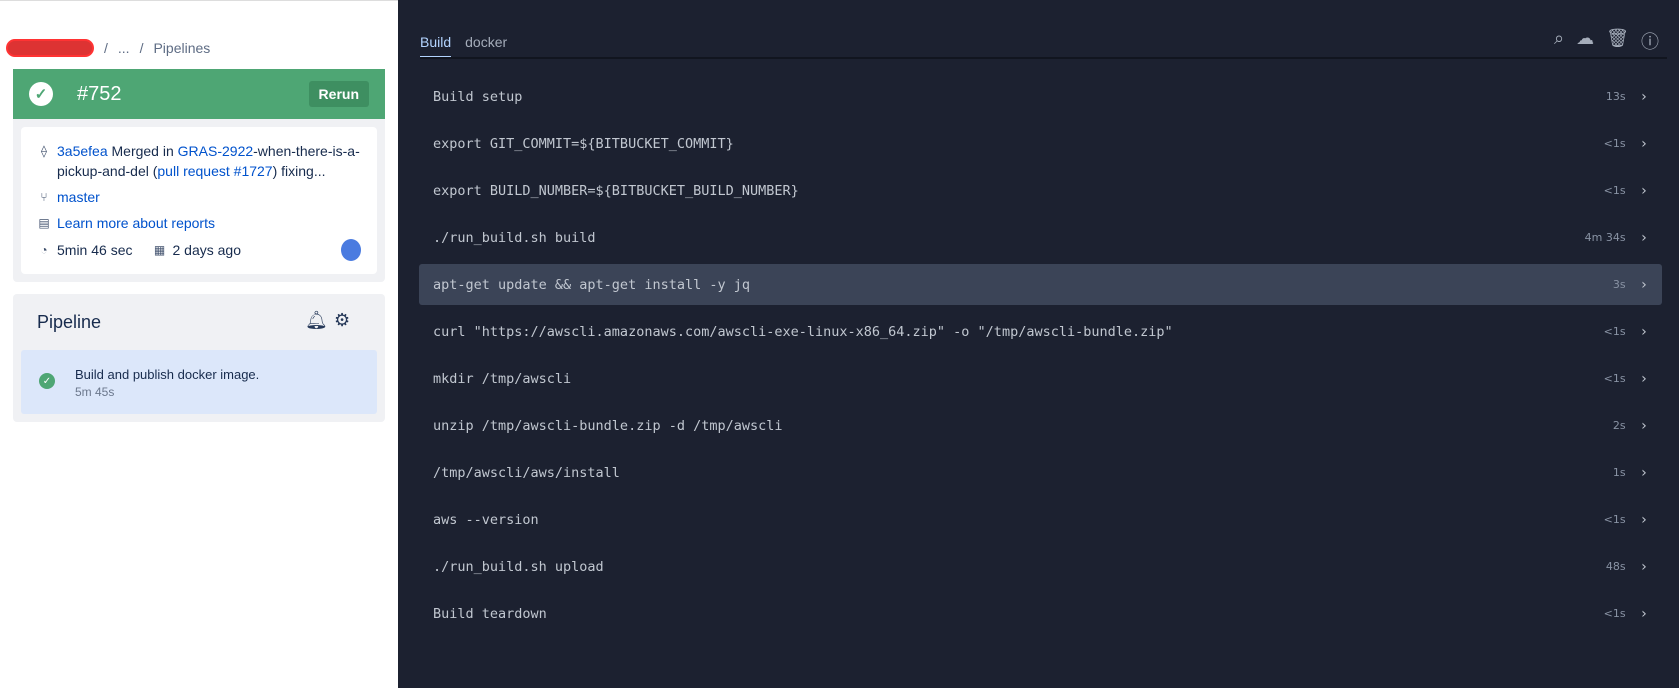 This screenshot has height=688, width=1679. What do you see at coordinates (1040, 613) in the screenshot?
I see `log-step-row: Build teardown <1s ›` at bounding box center [1040, 613].